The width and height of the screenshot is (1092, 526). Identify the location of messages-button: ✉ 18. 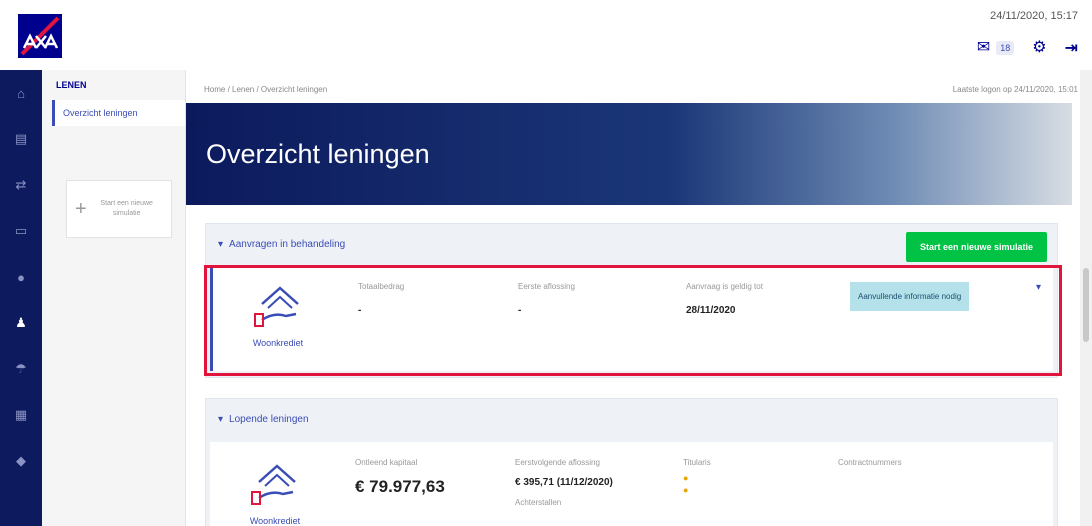
(995, 47).